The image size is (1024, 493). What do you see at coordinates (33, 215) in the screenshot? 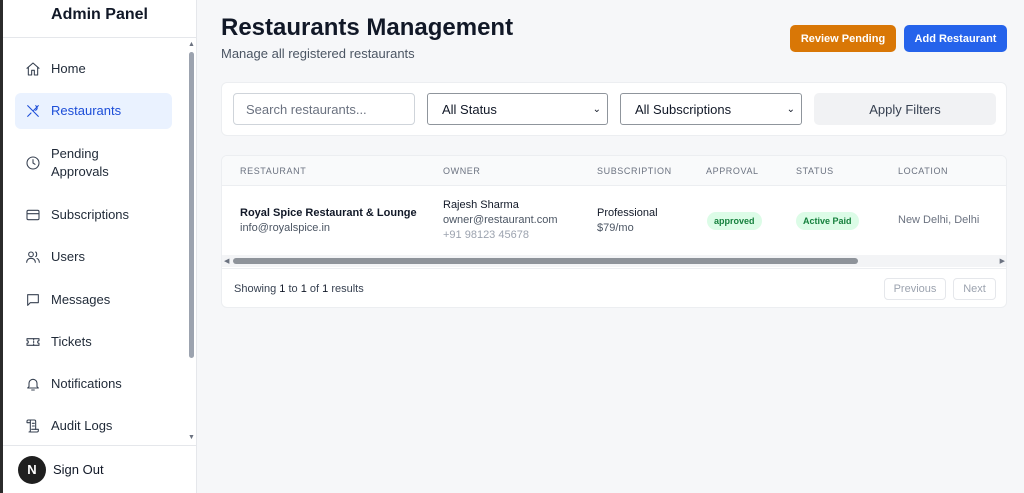
I see `credit-card-icon` at bounding box center [33, 215].